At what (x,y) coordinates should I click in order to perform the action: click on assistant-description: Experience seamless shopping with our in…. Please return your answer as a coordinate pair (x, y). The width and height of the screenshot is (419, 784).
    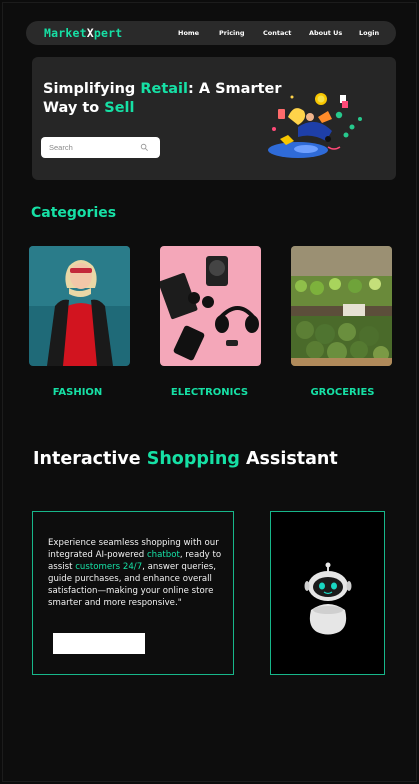
    Looking at the image, I should click on (138, 573).